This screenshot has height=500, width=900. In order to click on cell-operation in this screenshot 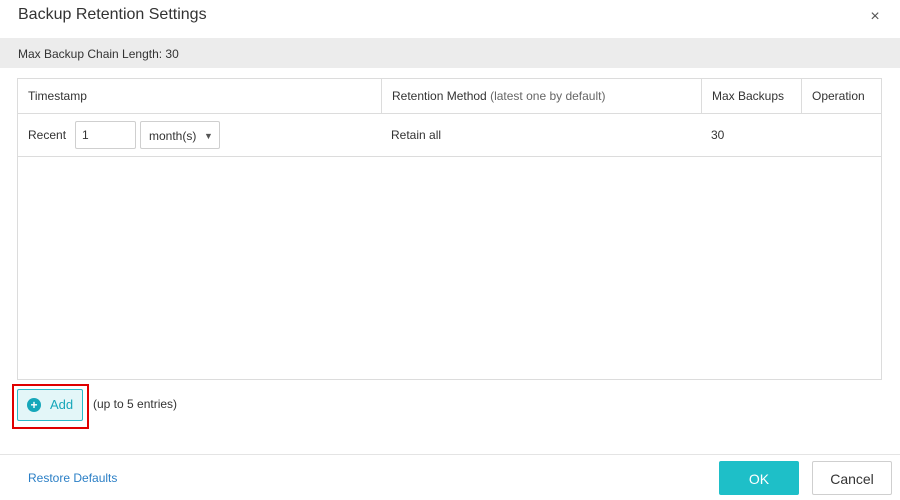, I will do `click(841, 135)`.